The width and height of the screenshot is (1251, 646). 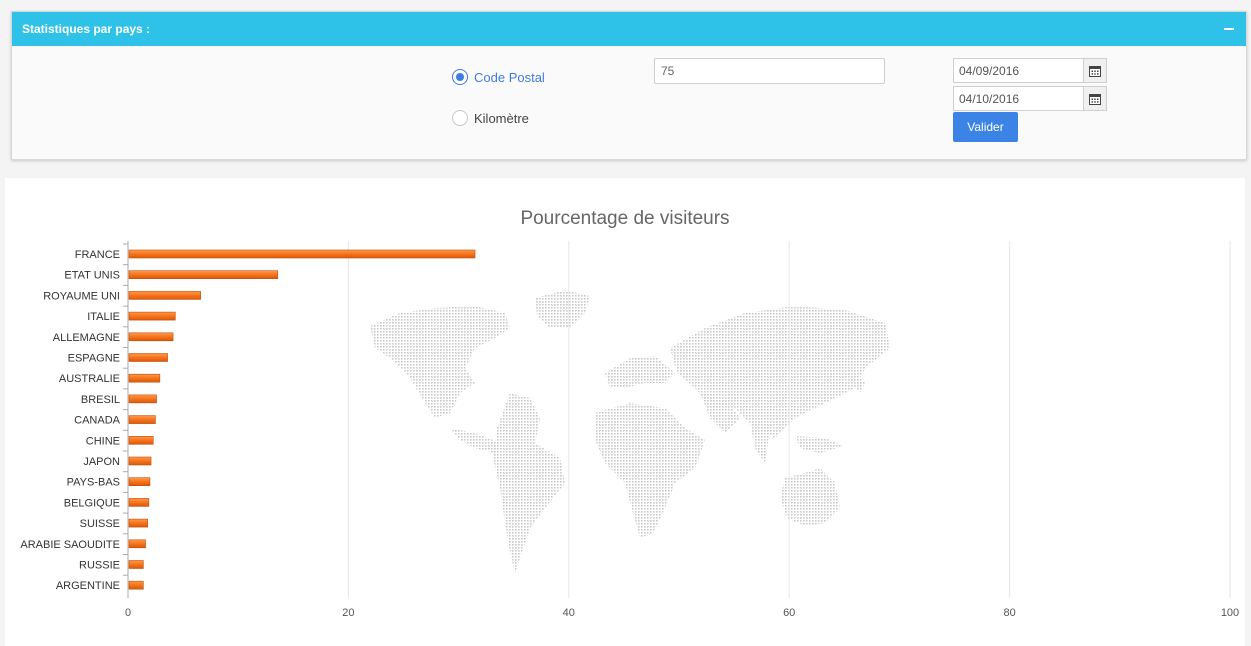 I want to click on radio-unchecked-icon, so click(x=460, y=118).